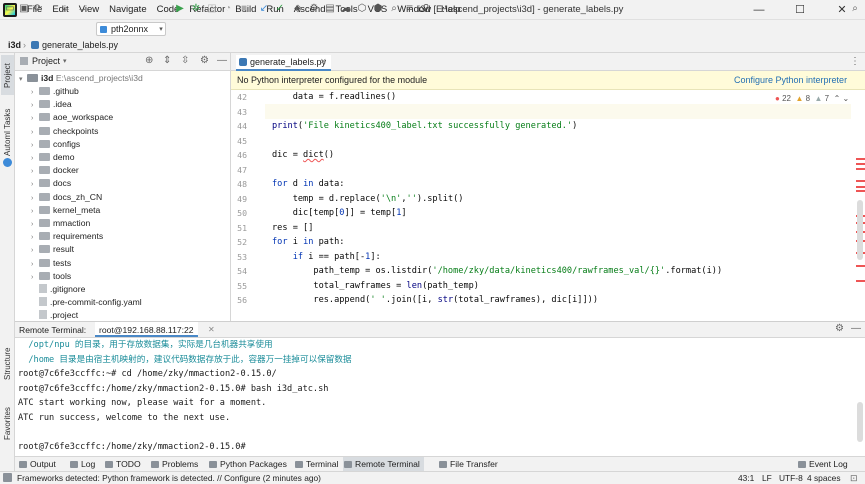  I want to click on open-folder-icon: ▭, so click(10, 9).